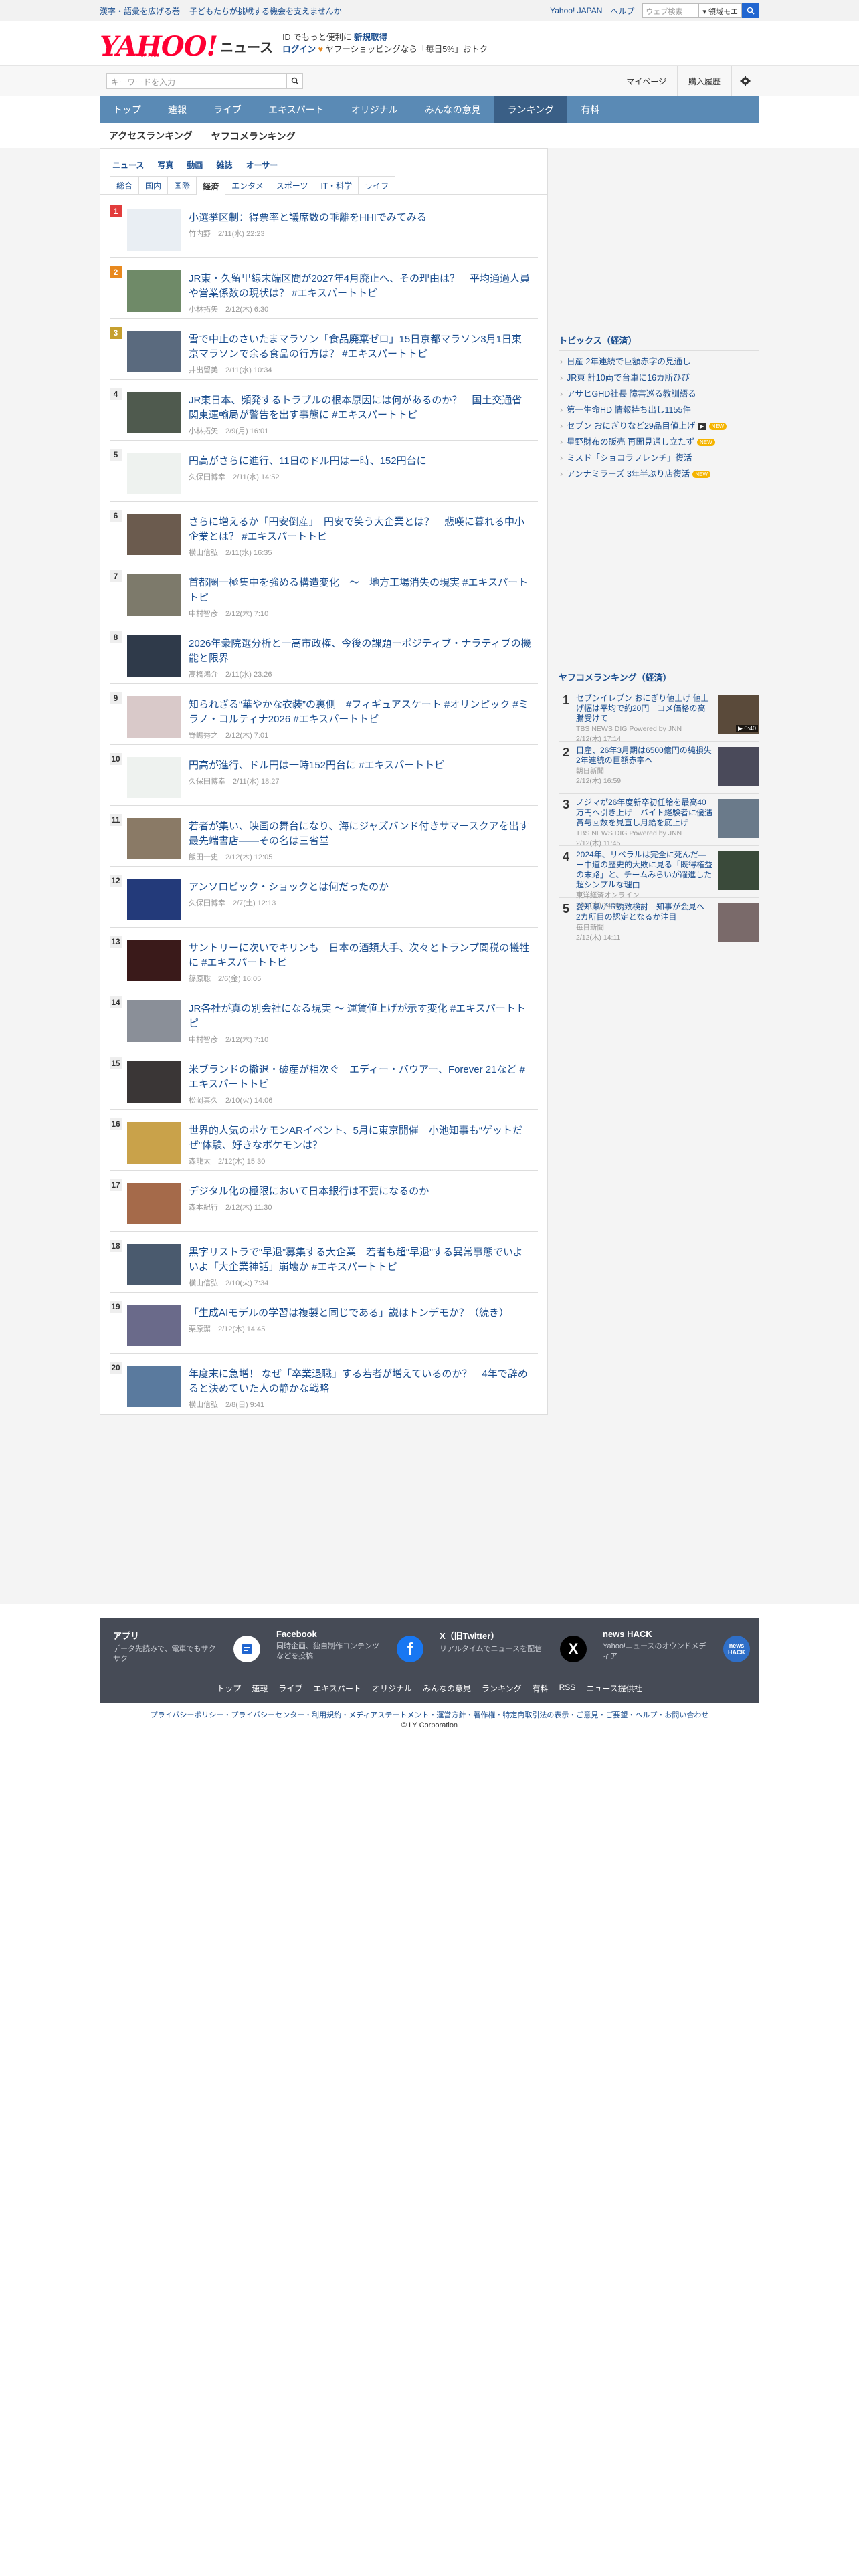 The height and width of the screenshot is (2576, 859). What do you see at coordinates (360, 1192) in the screenshot?
I see `article-title: デジタル化の極限において日本銀行は不要になるのか` at bounding box center [360, 1192].